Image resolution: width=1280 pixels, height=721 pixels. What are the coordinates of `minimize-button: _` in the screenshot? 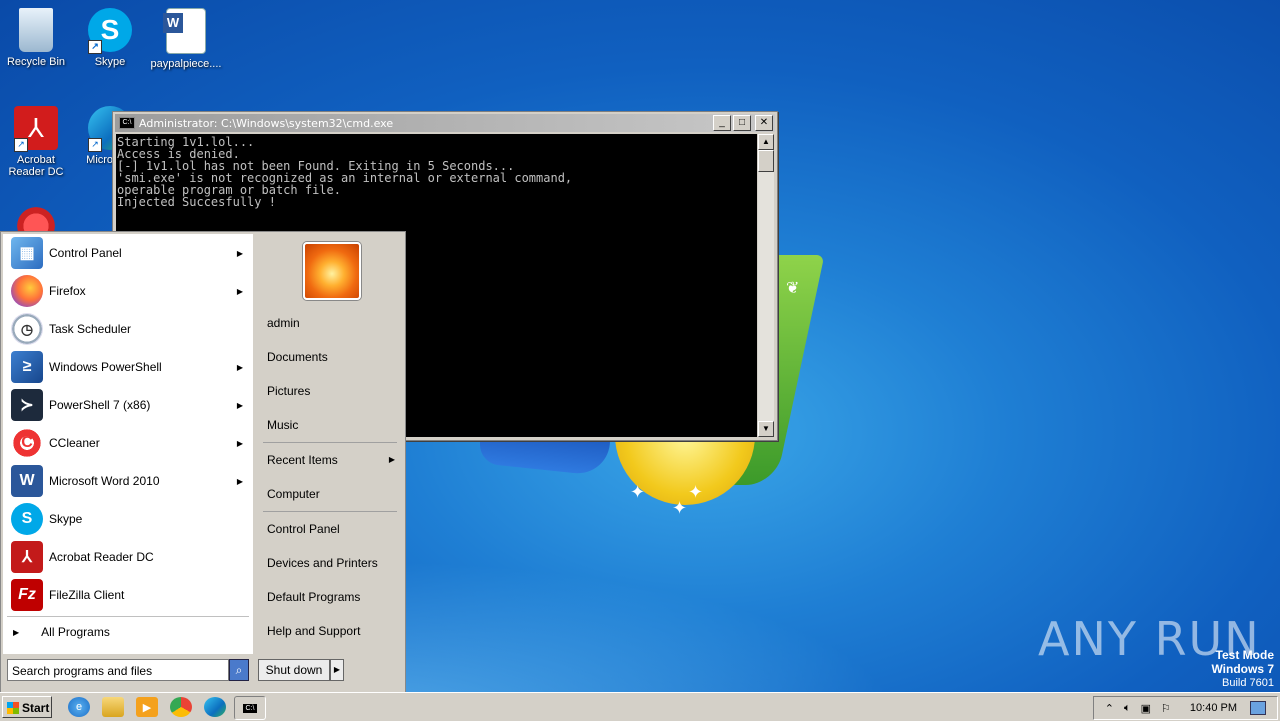 It's located at (722, 123).